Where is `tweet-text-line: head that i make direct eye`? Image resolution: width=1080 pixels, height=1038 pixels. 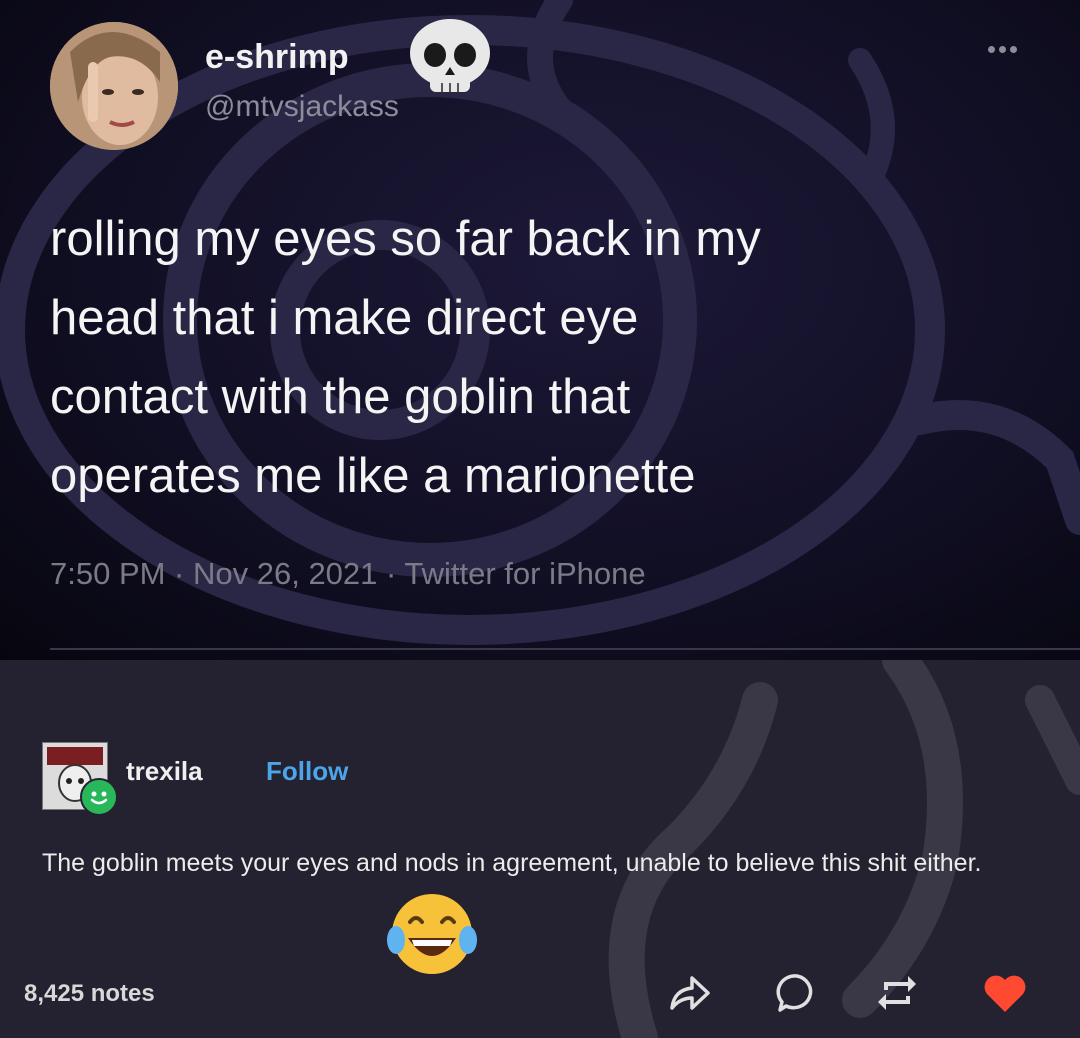
tweet-text-line: head that i make direct eye is located at coordinates (344, 318).